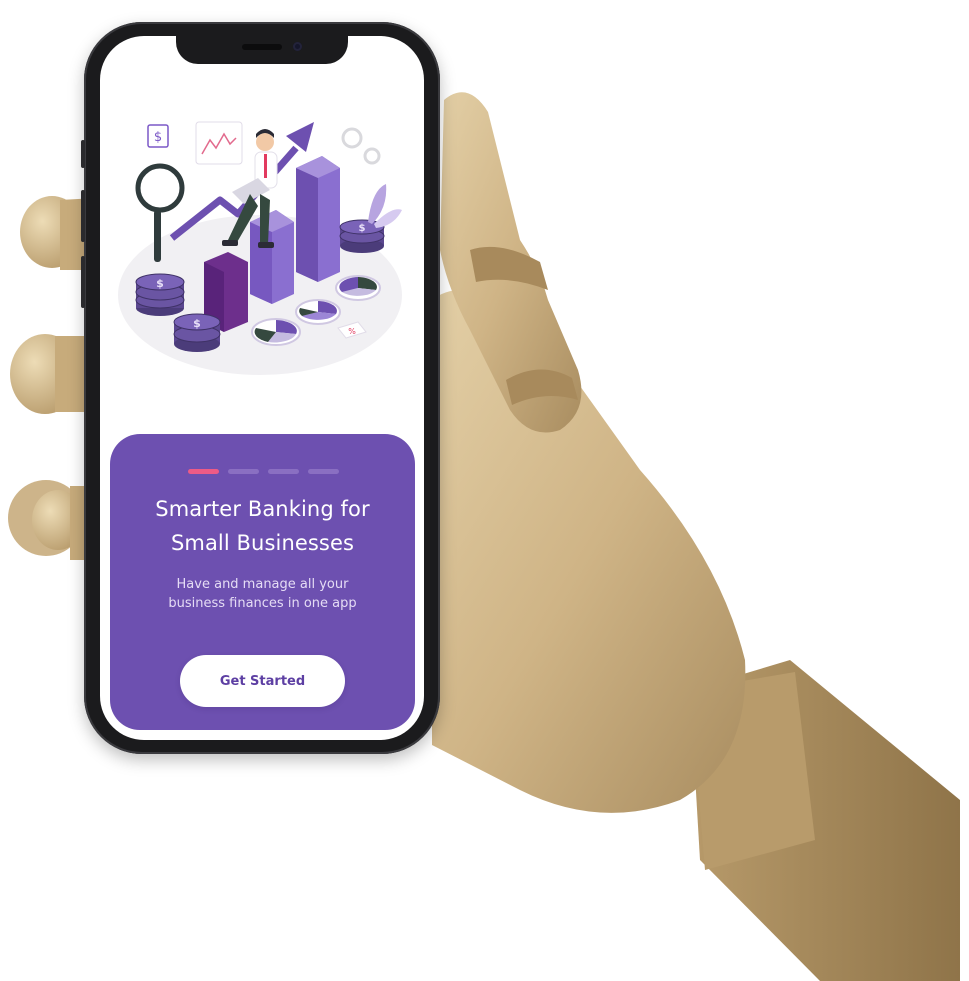 The height and width of the screenshot is (981, 969). I want to click on phone-notch, so click(262, 50).